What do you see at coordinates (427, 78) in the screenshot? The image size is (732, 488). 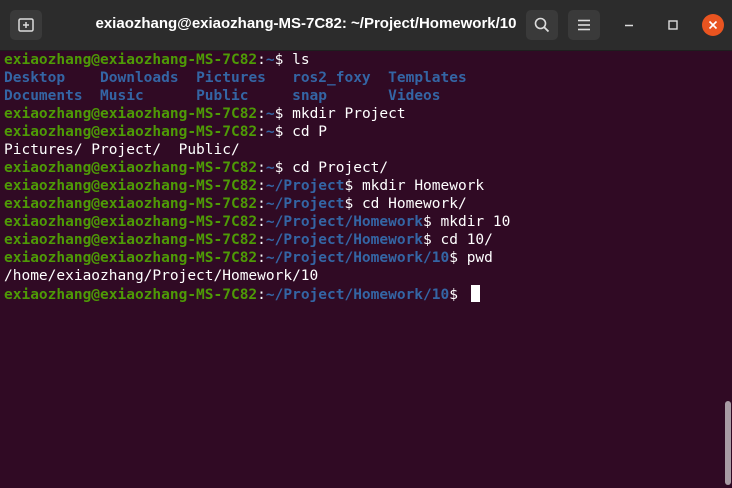 I see `ls-directory-entry: Templates` at bounding box center [427, 78].